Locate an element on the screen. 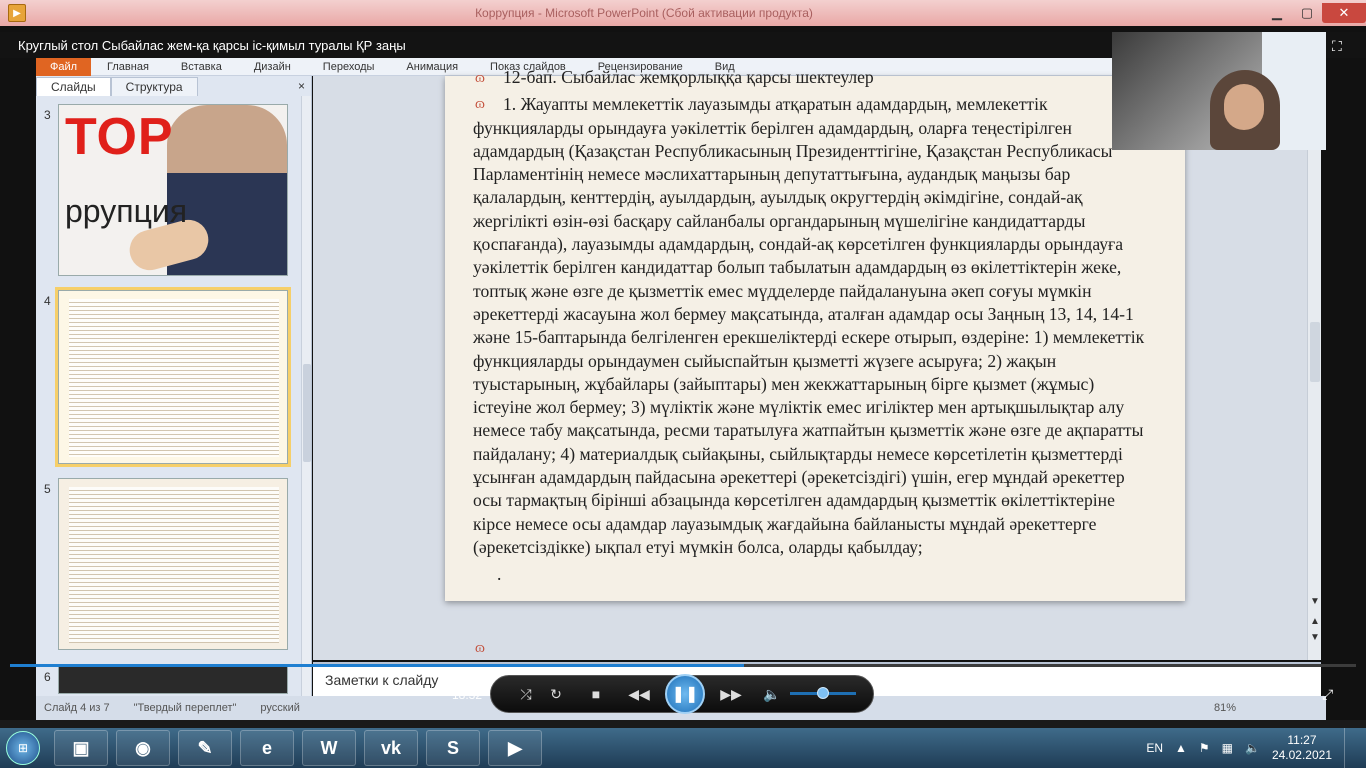 The width and height of the screenshot is (1366, 768). fullscreen-icon: ⛶ is located at coordinates (1341, 46).